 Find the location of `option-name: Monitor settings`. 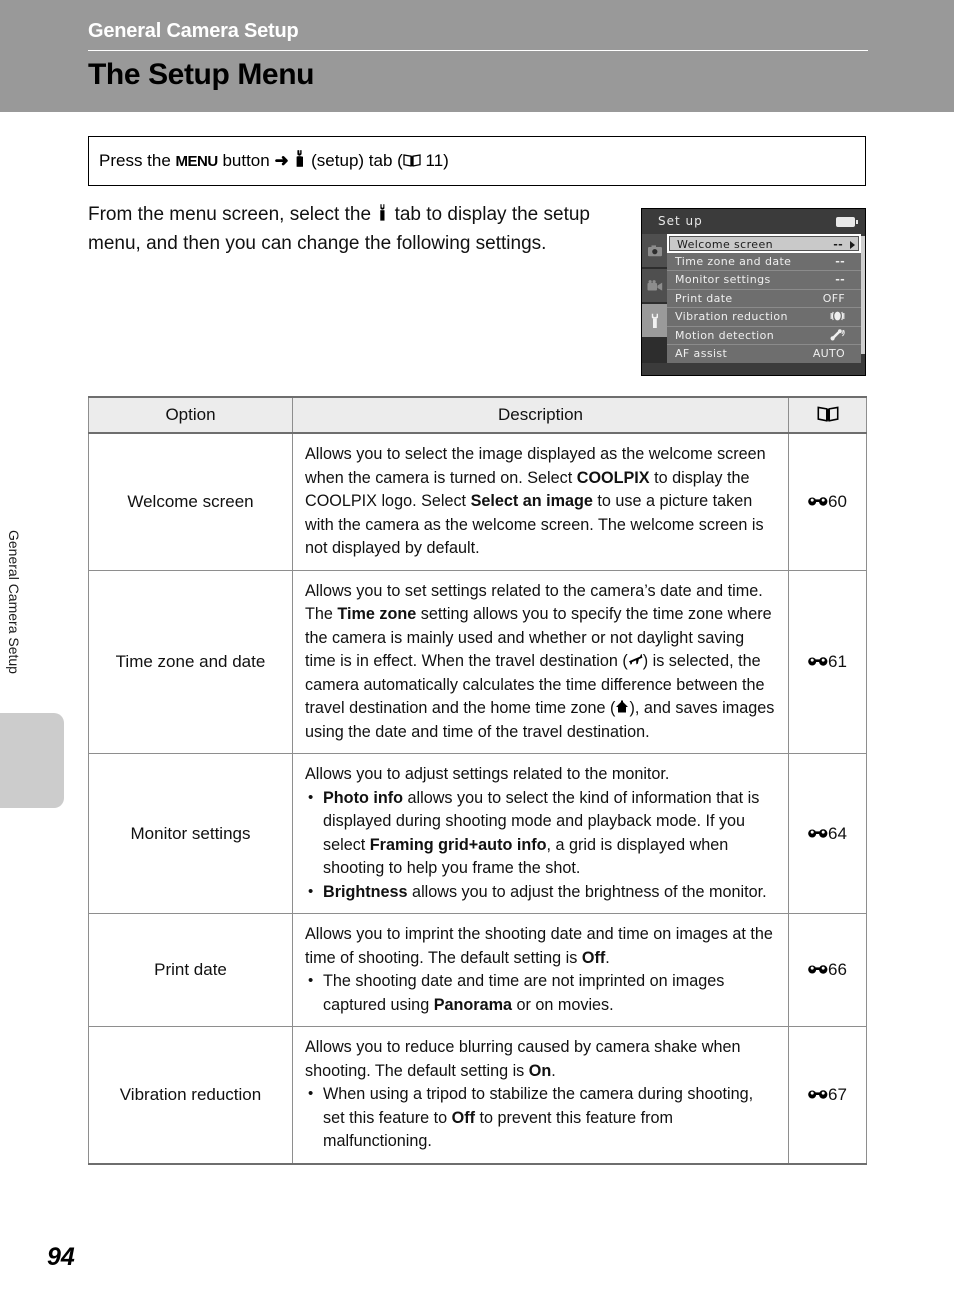

option-name: Monitor settings is located at coordinates (190, 833).